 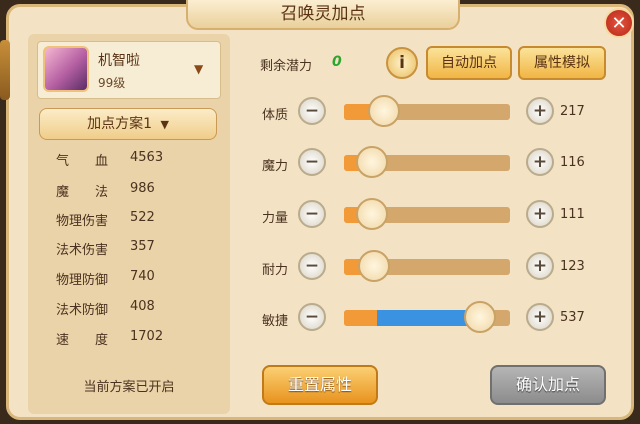 I want to click on scheme-status: 当前方案已开启, so click(x=129, y=387).